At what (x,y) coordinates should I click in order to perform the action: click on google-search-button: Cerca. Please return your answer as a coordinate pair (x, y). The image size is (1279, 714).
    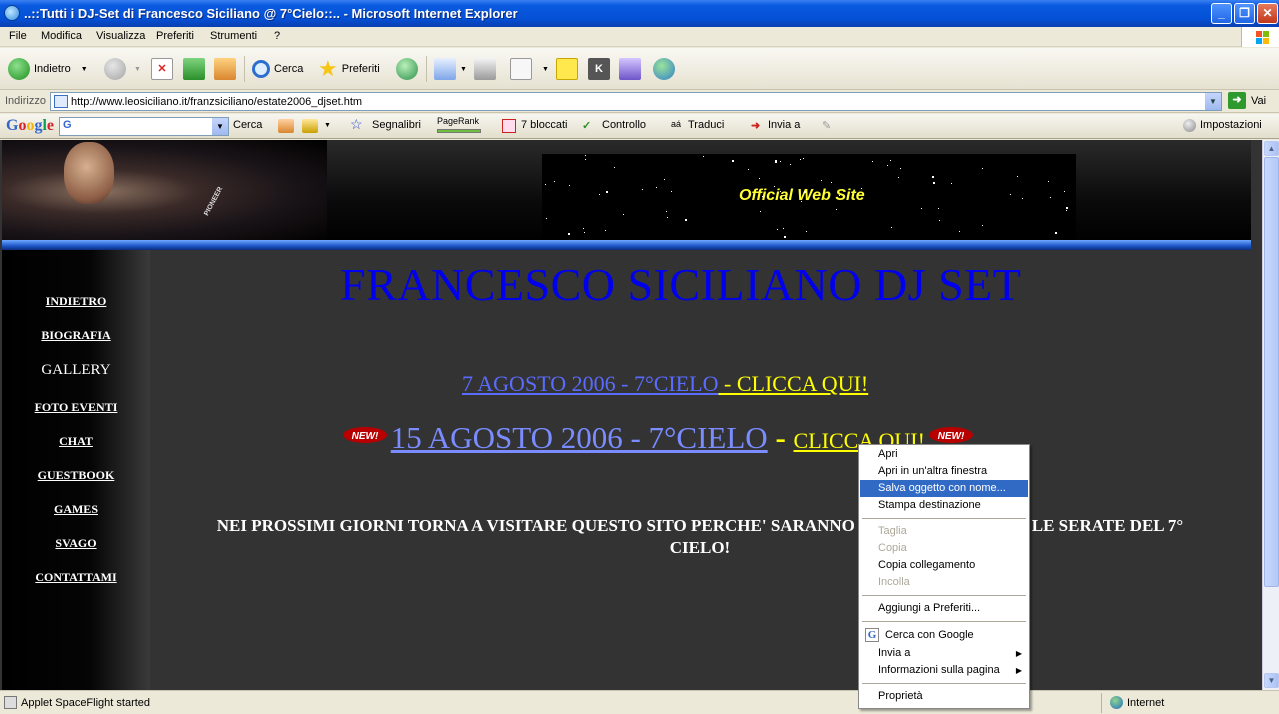
    Looking at the image, I should click on (247, 125).